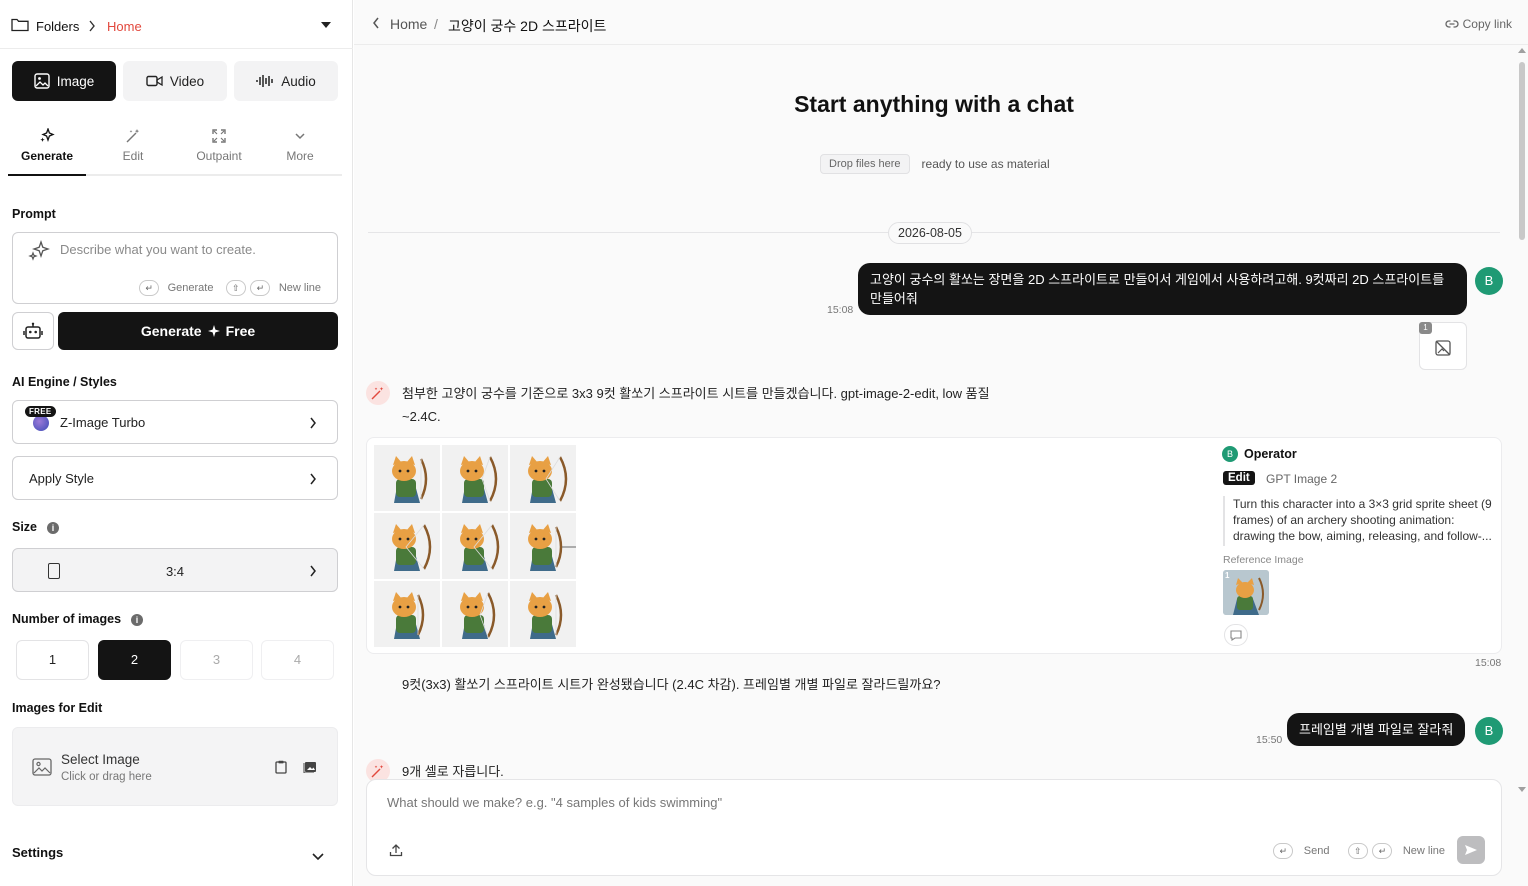  Describe the element at coordinates (840, 310) in the screenshot. I see `message-time: 15:08` at that location.